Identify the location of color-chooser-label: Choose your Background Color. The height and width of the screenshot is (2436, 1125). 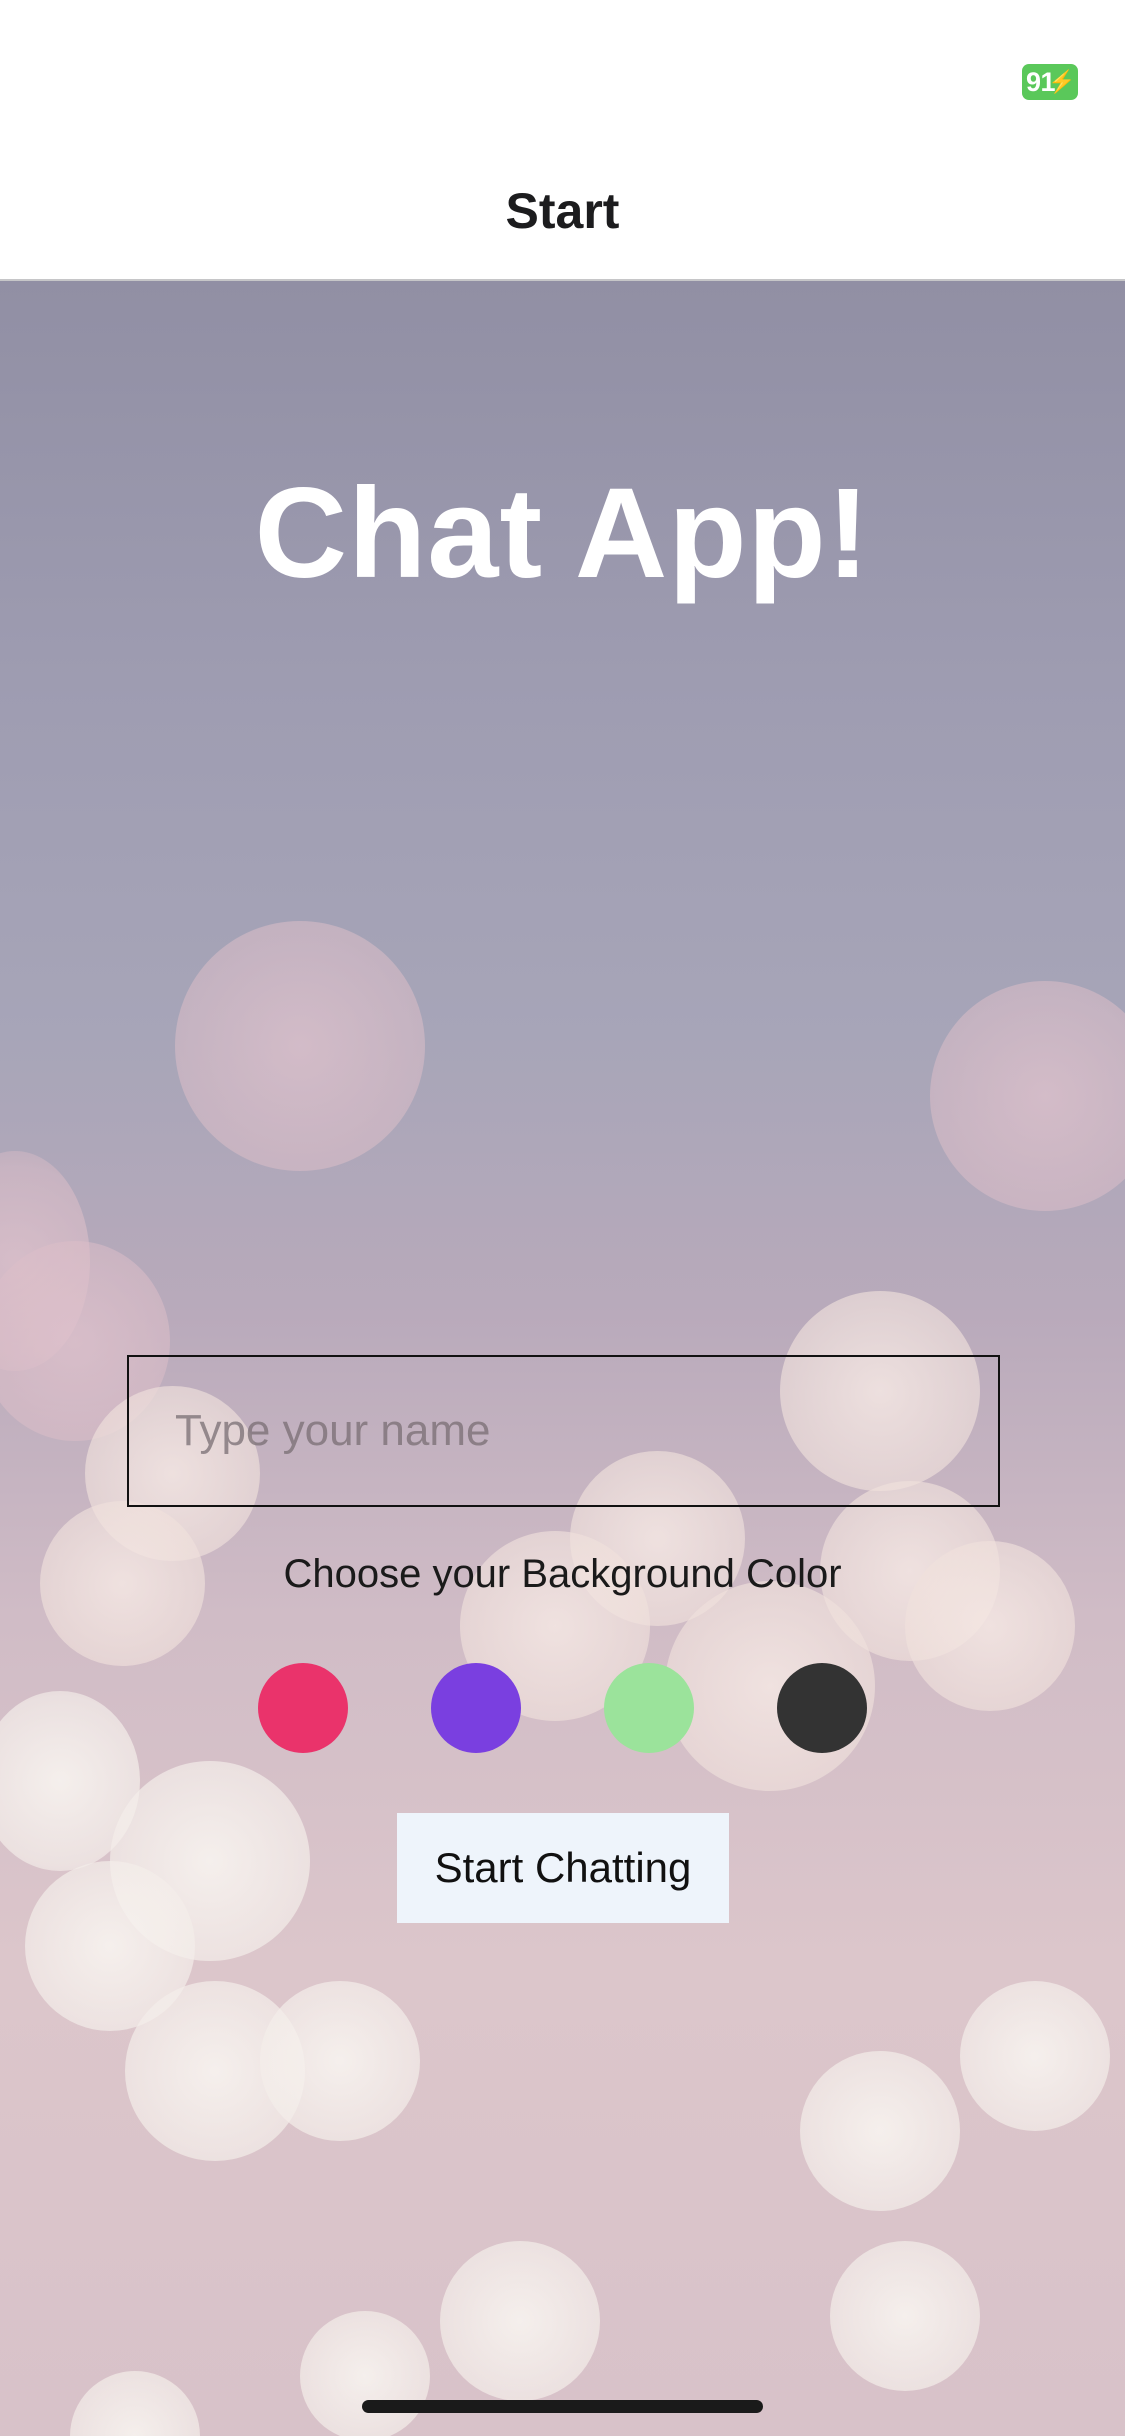
(562, 1574).